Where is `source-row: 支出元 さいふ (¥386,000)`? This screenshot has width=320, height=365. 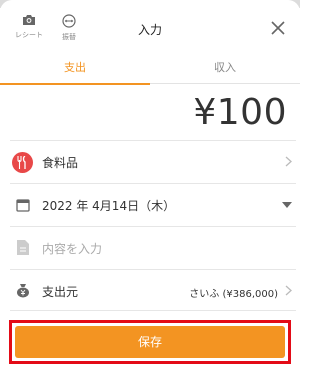 source-row: 支出元 さいふ (¥386,000) is located at coordinates (153, 290).